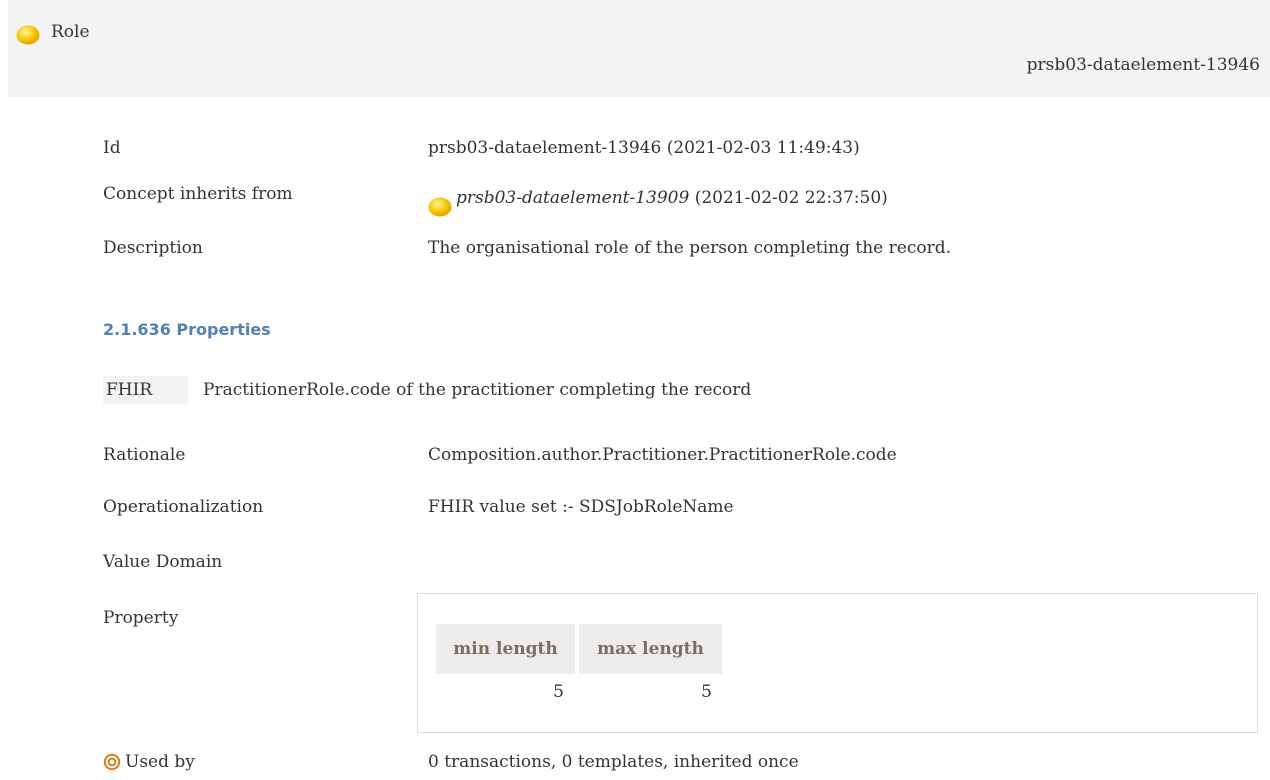  What do you see at coordinates (153, 248) in the screenshot?
I see `description-label: Description` at bounding box center [153, 248].